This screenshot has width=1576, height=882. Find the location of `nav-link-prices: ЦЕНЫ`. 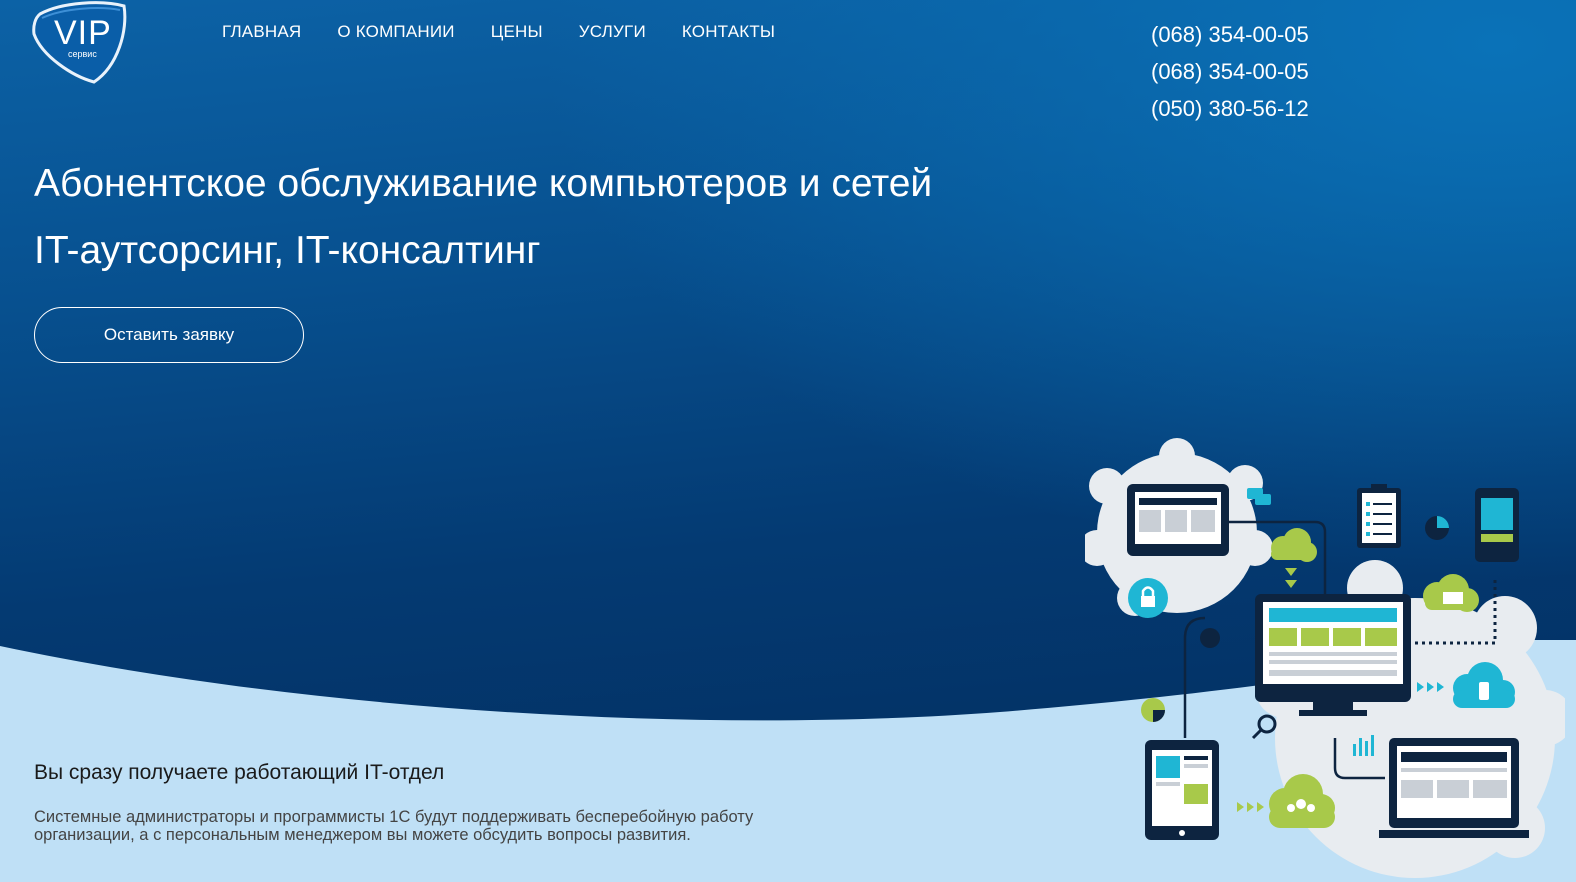

nav-link-prices: ЦЕНЫ is located at coordinates (517, 32).